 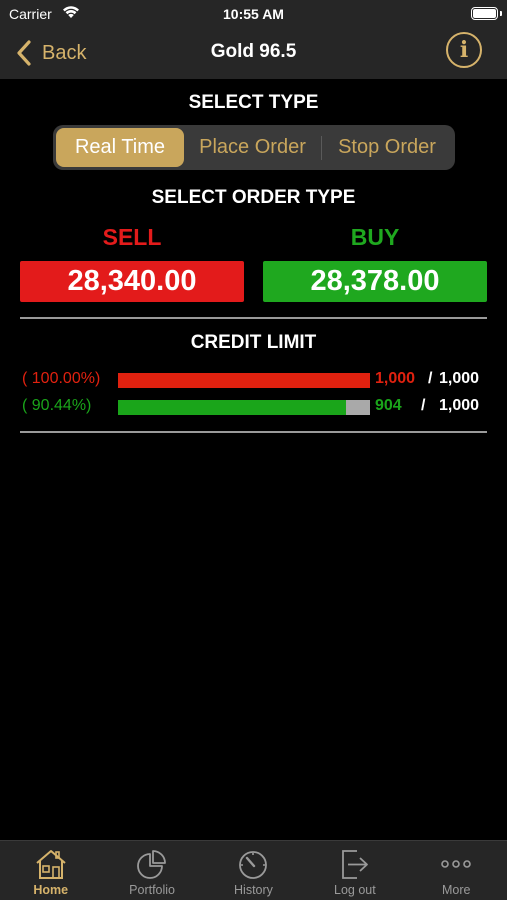 I want to click on credit-percent: ( 100.00%), so click(x=61, y=378).